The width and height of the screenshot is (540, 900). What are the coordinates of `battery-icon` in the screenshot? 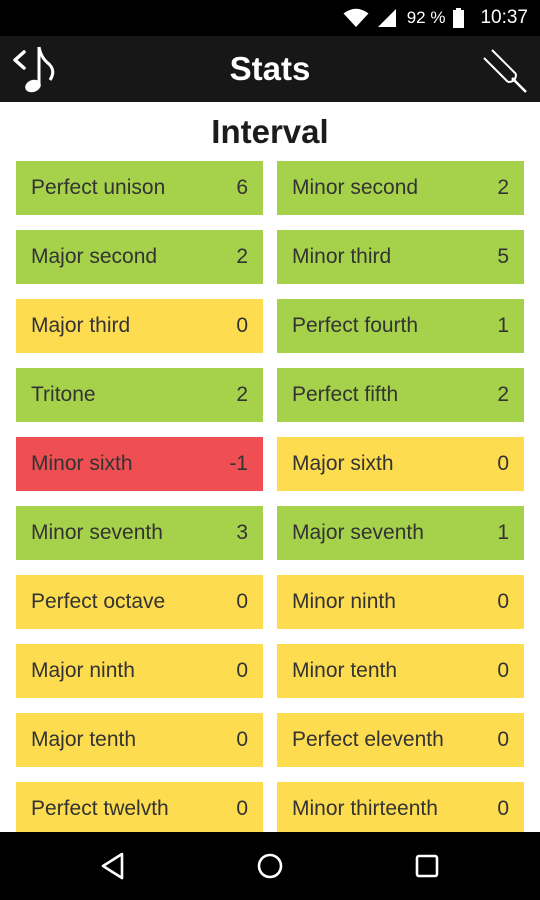 It's located at (459, 18).